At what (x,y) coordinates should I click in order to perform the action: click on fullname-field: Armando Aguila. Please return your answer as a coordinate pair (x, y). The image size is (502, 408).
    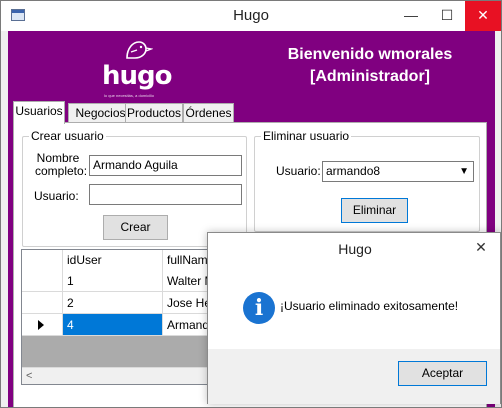
    Looking at the image, I should click on (165, 165).